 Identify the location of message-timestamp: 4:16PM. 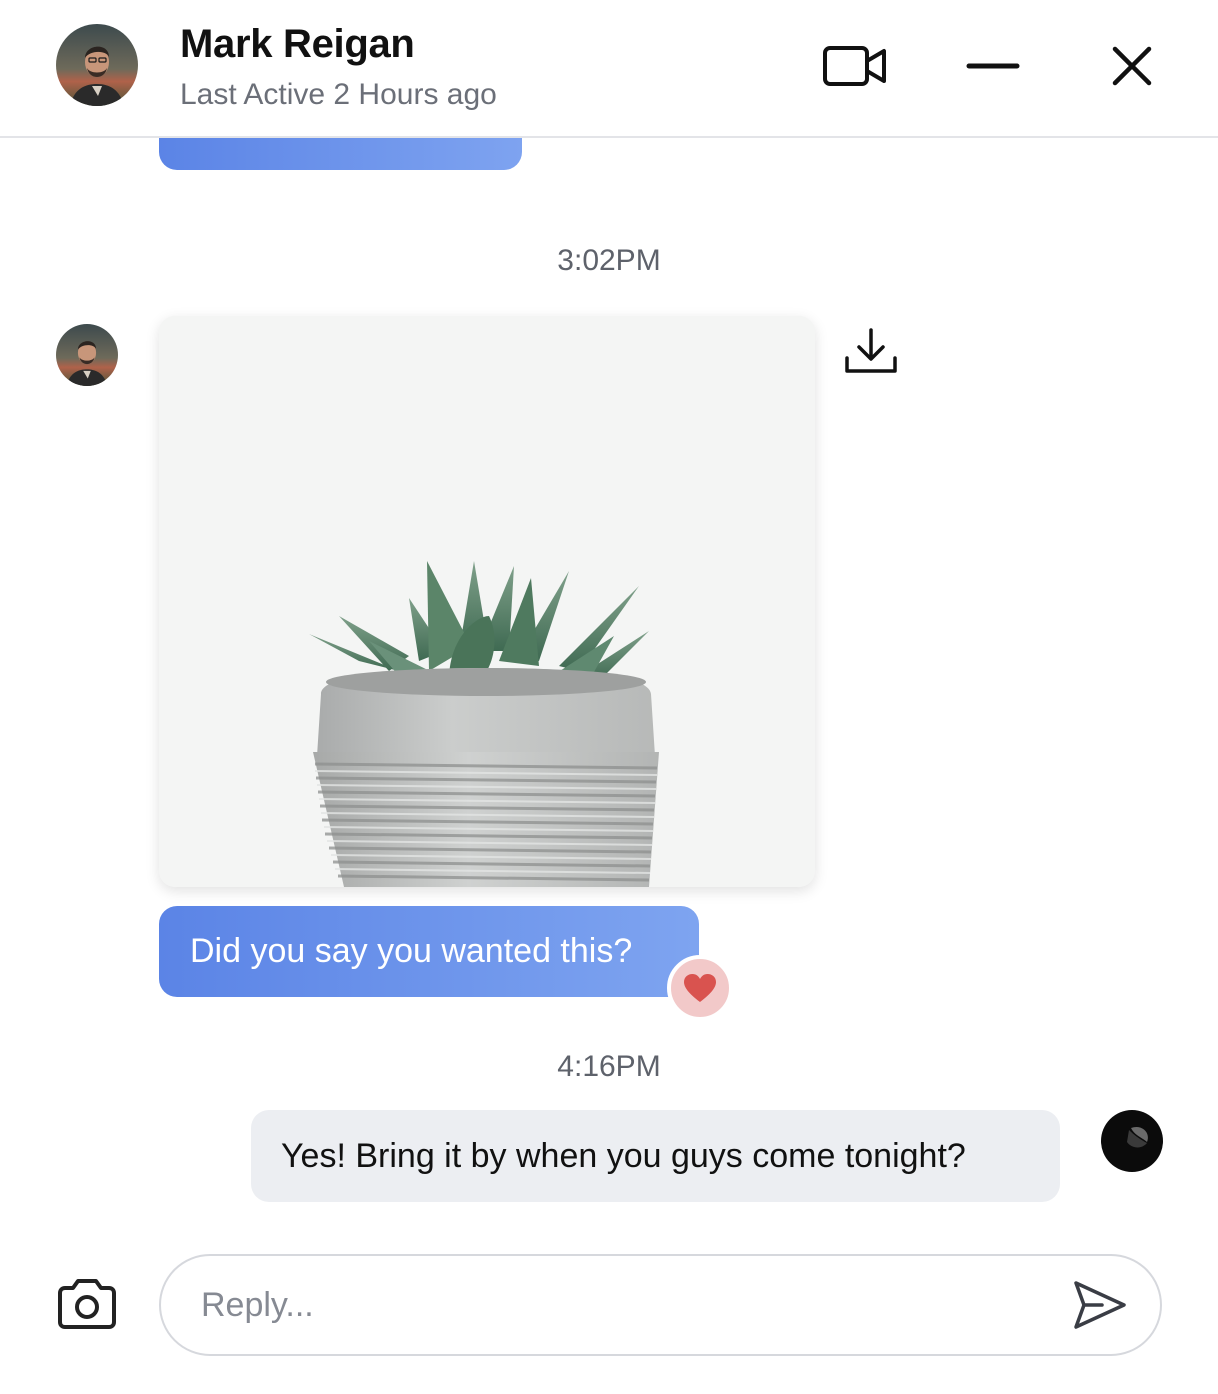
(609, 1066).